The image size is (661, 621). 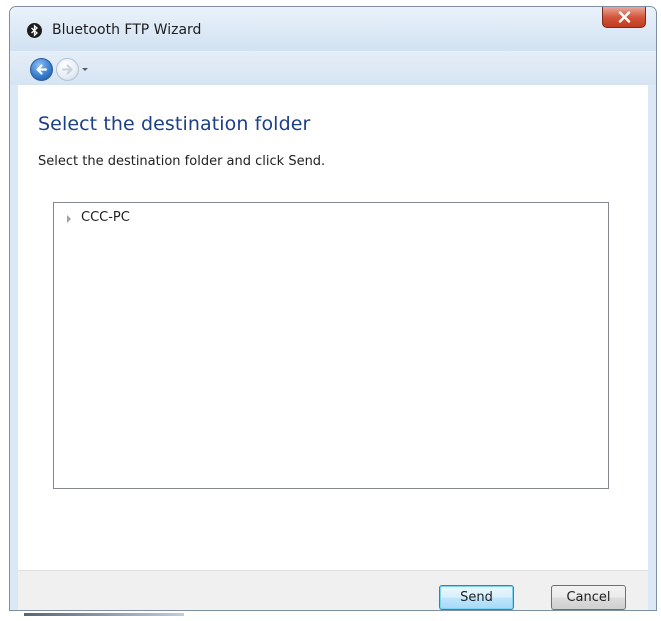 I want to click on chevron-down-icon, so click(x=85, y=69).